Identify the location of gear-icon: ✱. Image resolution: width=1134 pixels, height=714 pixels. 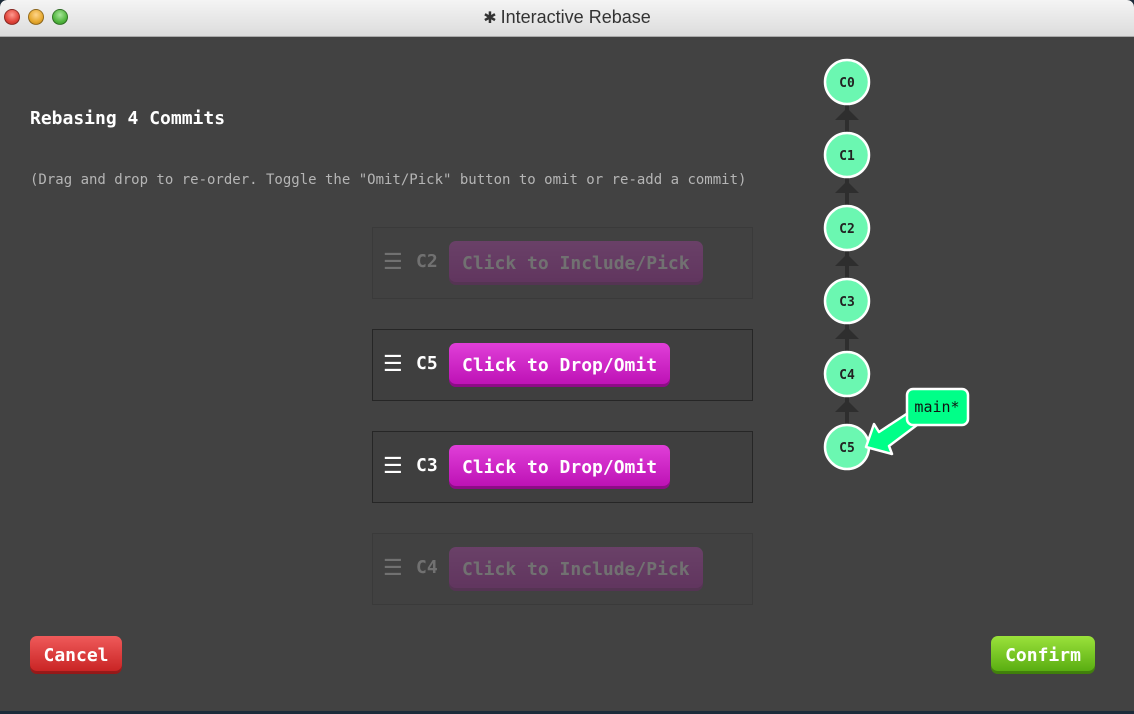
(490, 18).